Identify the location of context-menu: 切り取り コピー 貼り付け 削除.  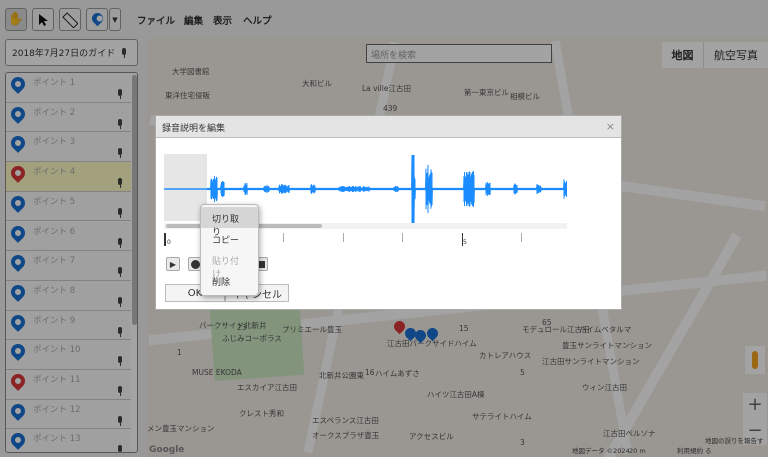
(229, 250).